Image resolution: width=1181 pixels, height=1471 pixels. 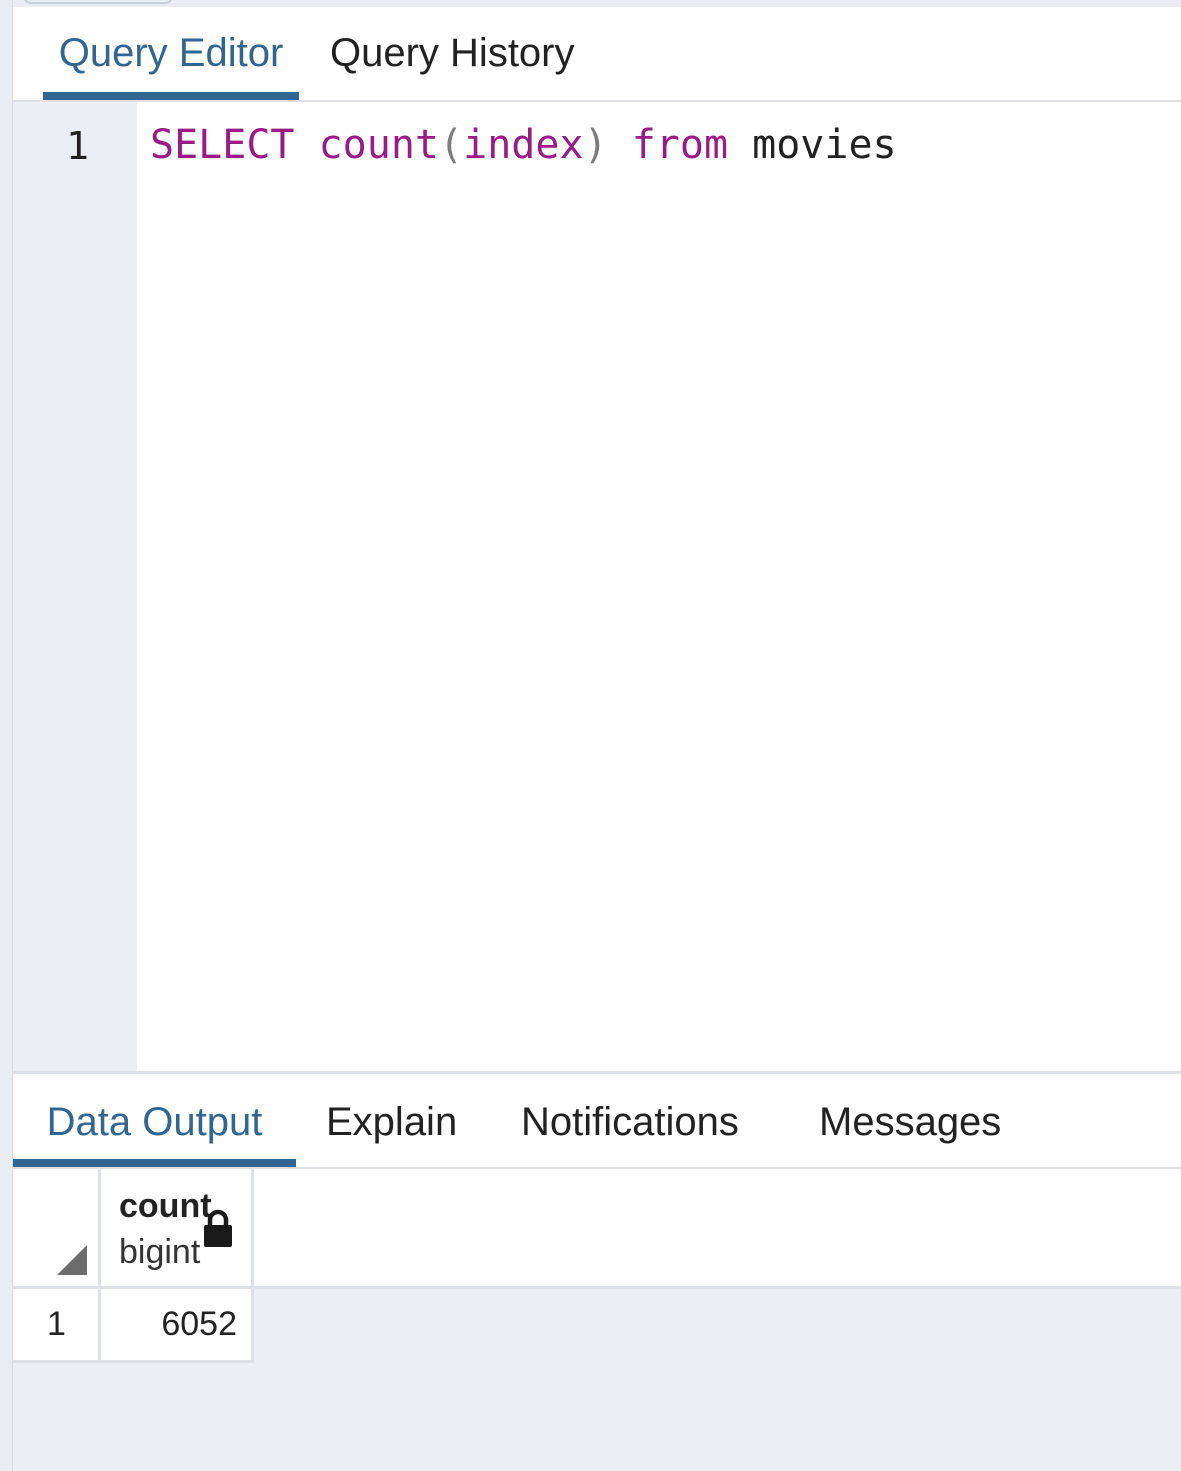 What do you see at coordinates (597, 3) in the screenshot?
I see `top-strip` at bounding box center [597, 3].